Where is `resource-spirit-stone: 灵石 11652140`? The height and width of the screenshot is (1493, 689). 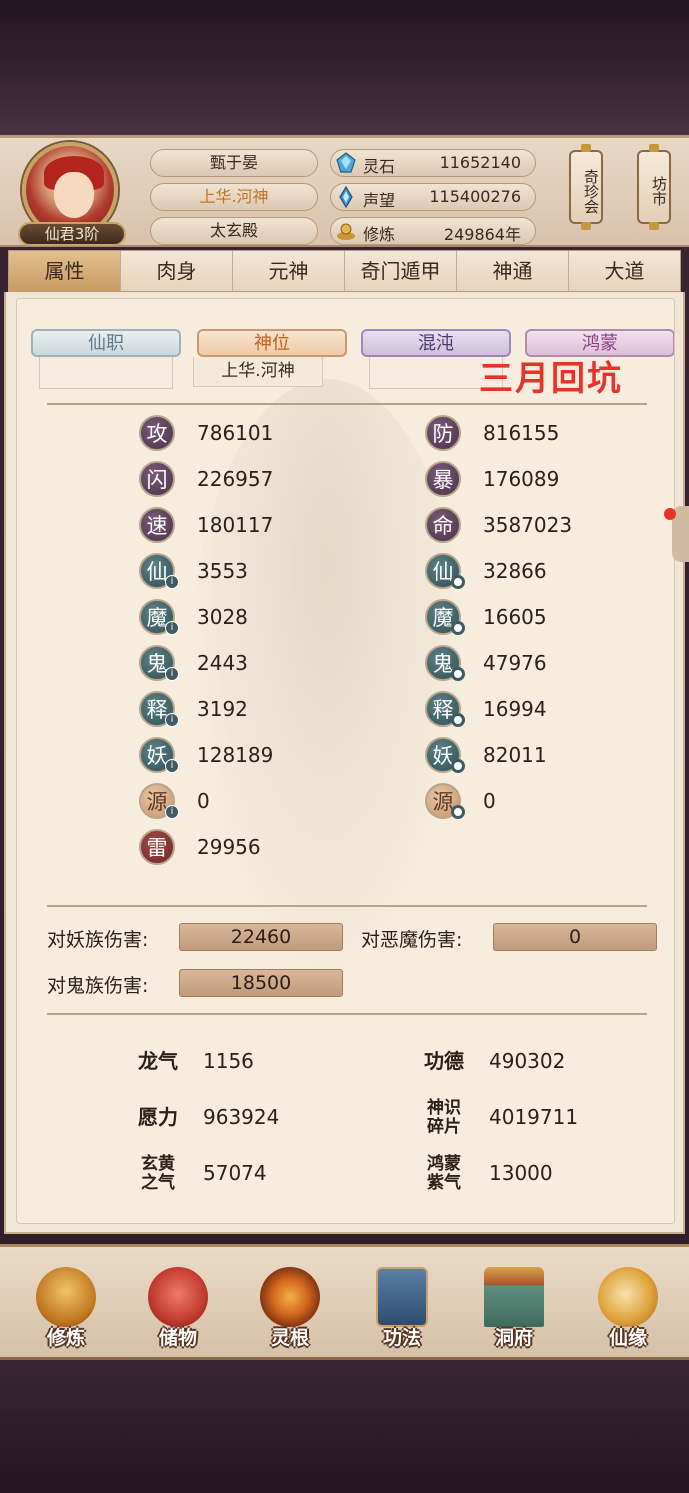 resource-spirit-stone: 灵石 11652140 is located at coordinates (433, 163).